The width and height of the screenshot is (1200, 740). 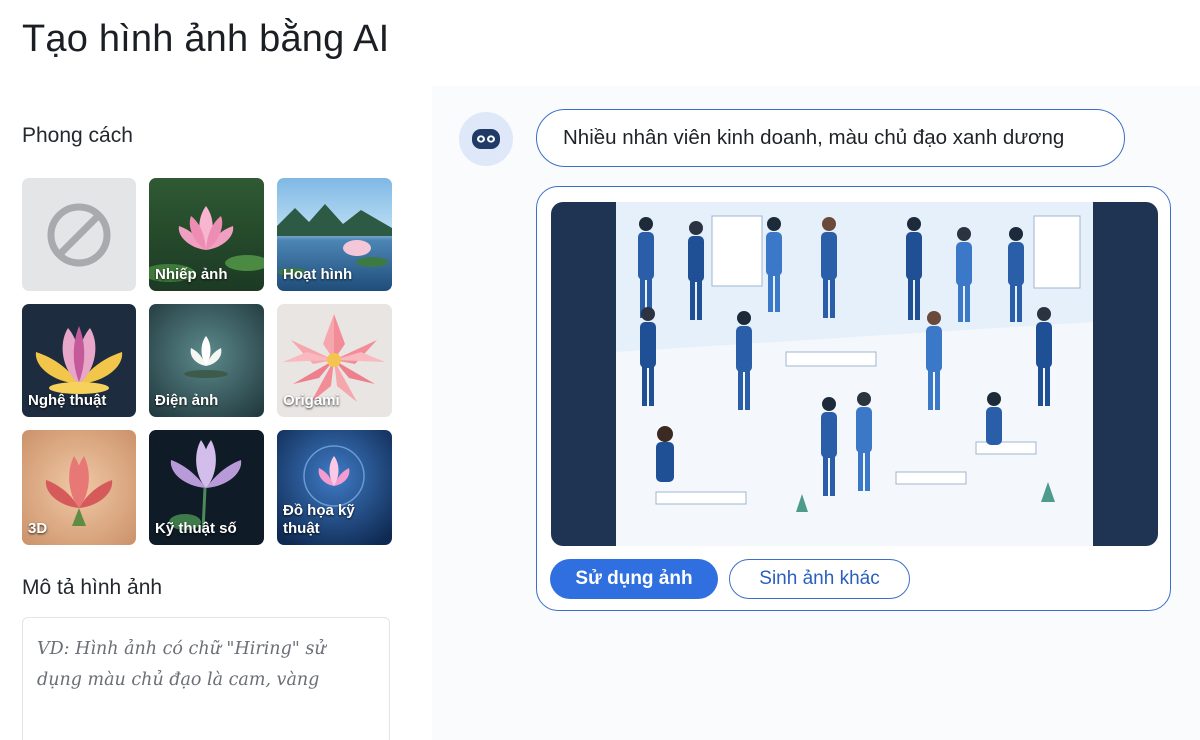 I want to click on description-label: Mô tả hình ảnh, so click(x=92, y=587).